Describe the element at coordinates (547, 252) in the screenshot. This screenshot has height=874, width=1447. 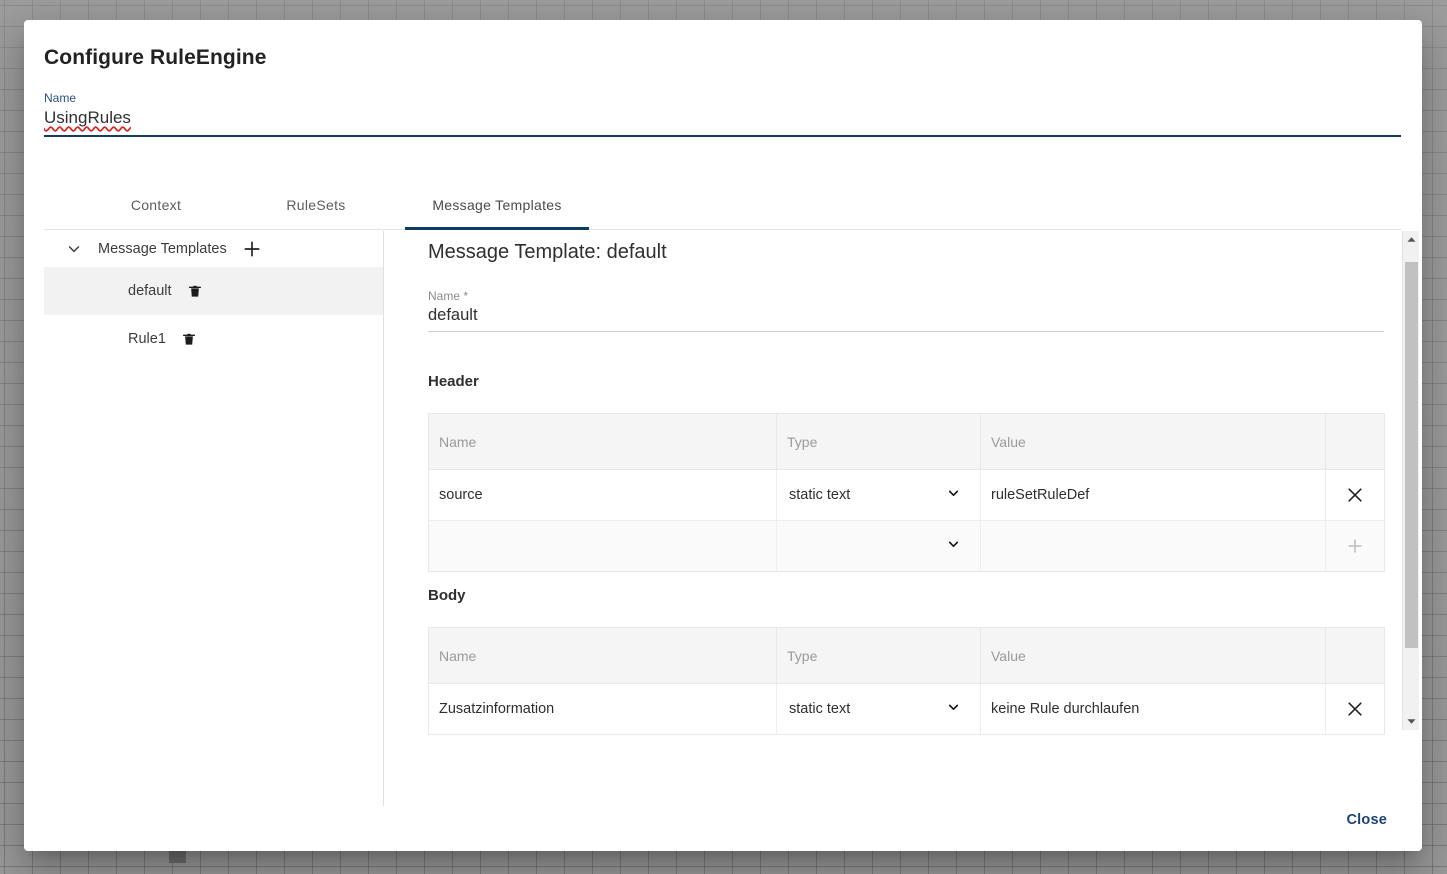
I see `page-title: Message Template: default` at that location.